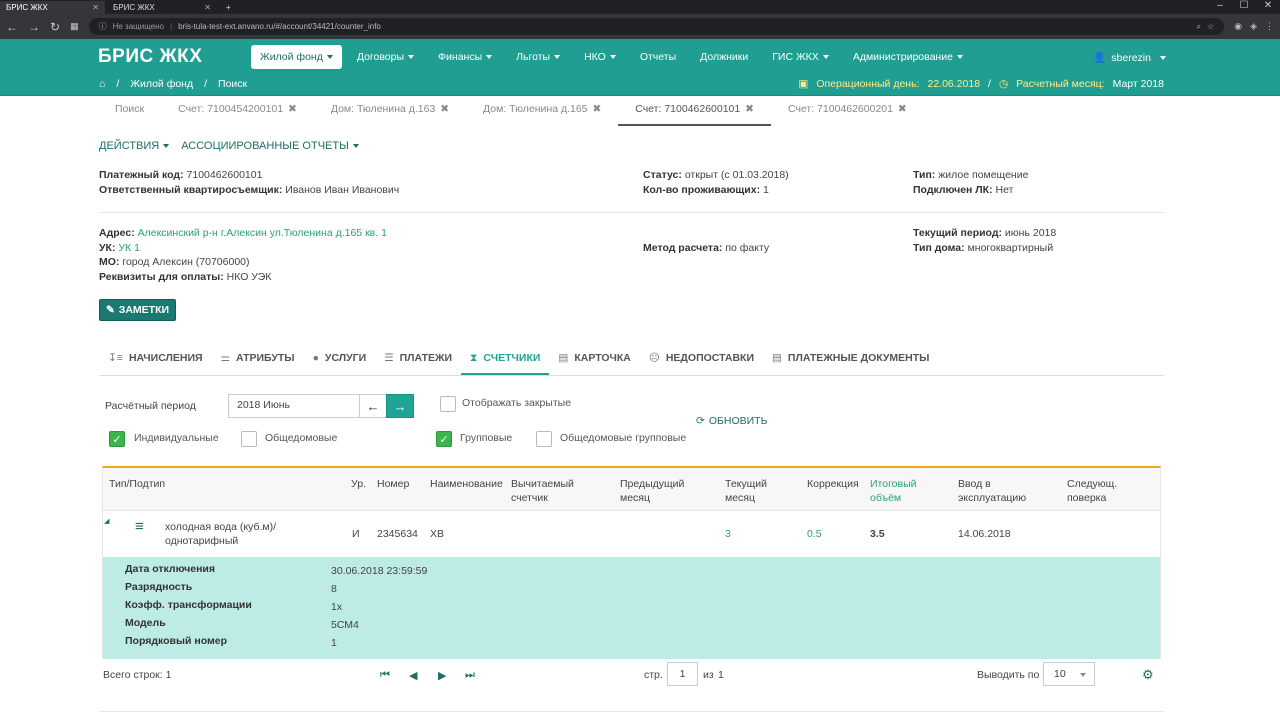  What do you see at coordinates (161, 84) in the screenshot?
I see `breadcrumb-housing: Жилой фонд` at bounding box center [161, 84].